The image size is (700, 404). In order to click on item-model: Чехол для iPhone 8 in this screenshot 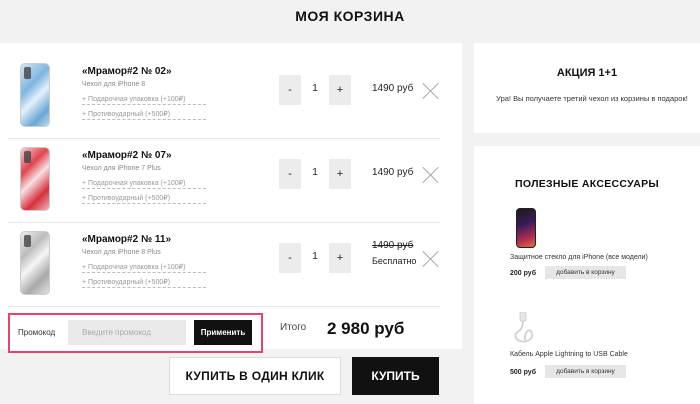, I will do `click(114, 84)`.